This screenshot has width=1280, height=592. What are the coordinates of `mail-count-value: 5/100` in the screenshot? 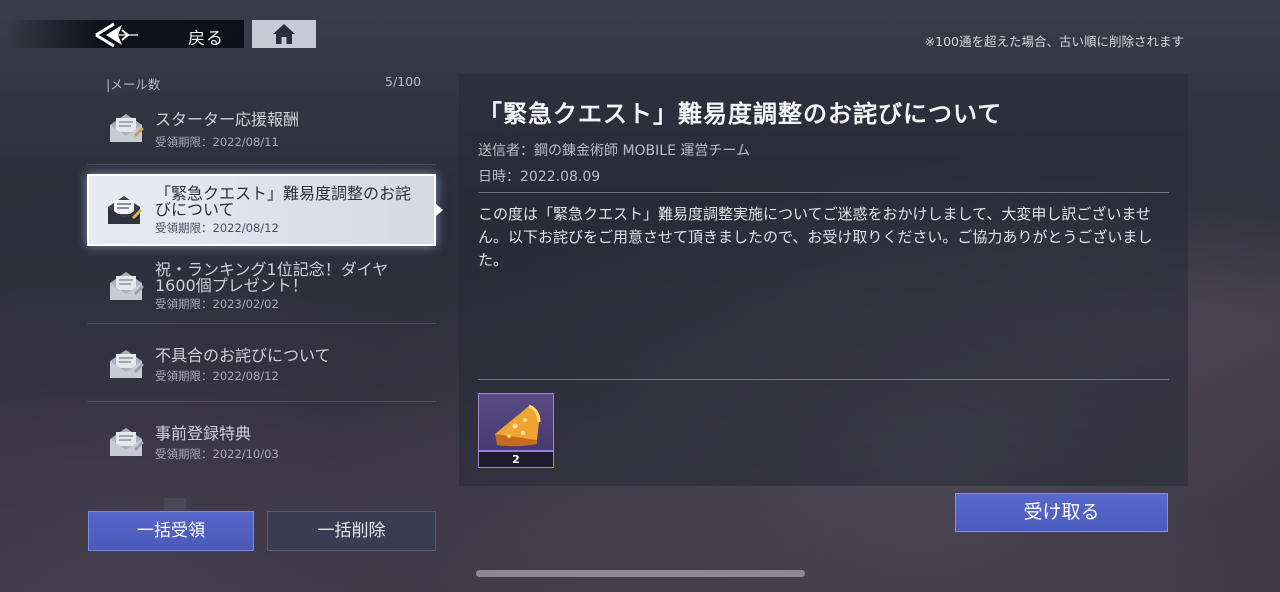 It's located at (403, 81).